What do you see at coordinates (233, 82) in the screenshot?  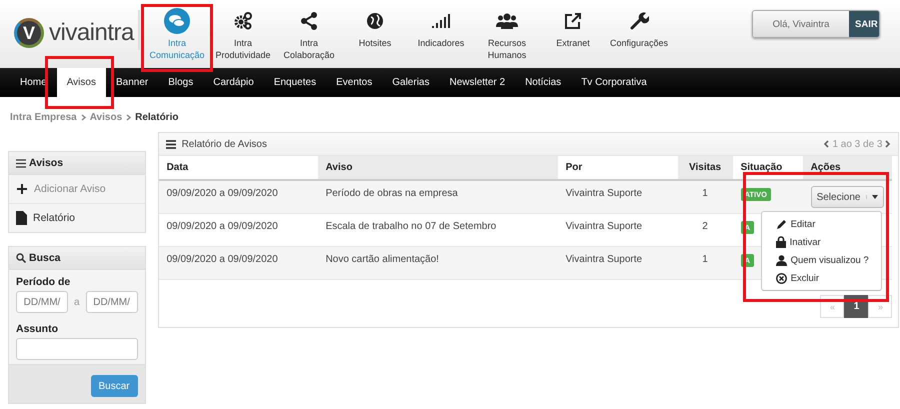 I see `nav-tab: Cardápio` at bounding box center [233, 82].